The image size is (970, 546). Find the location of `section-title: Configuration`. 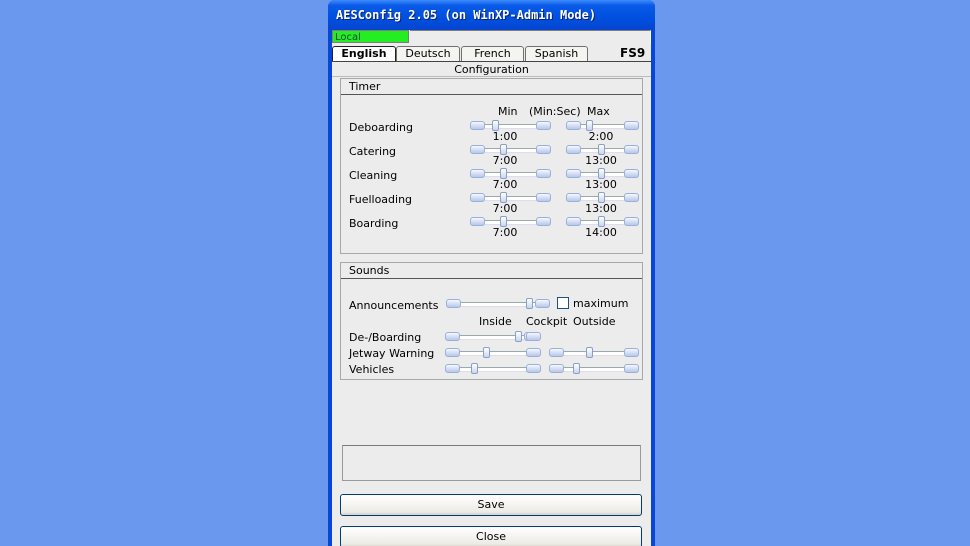

section-title: Configuration is located at coordinates (491, 69).